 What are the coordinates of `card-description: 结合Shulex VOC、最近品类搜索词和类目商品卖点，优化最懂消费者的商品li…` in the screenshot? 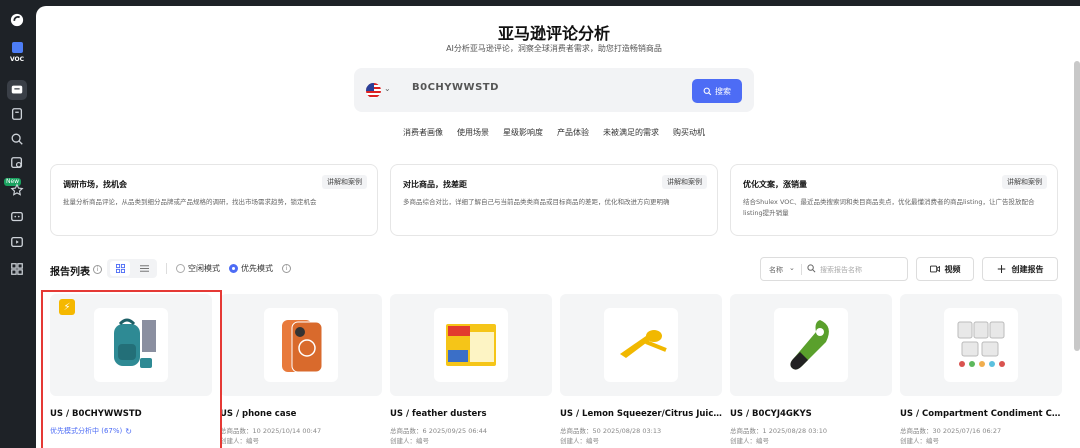 It's located at (889, 207).